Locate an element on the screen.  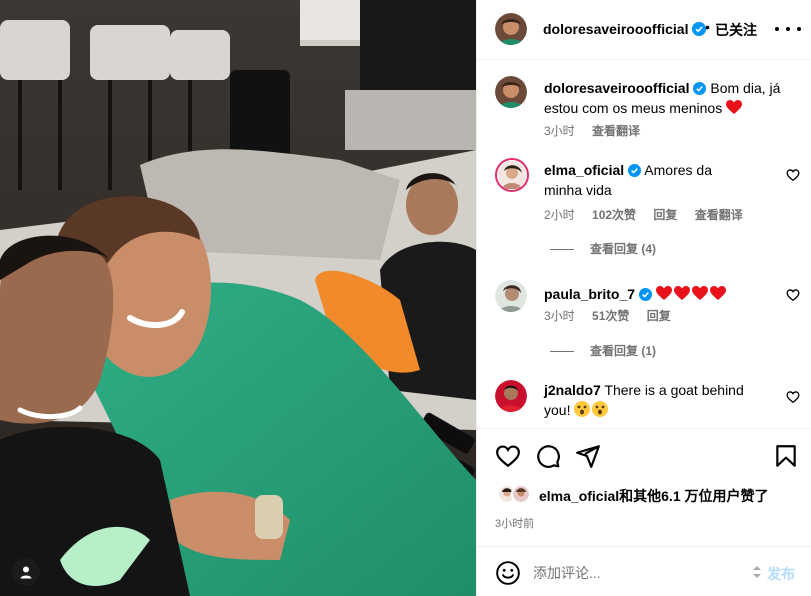
caption-meta: 3小时 查看翻译 is located at coordinates (599, 130).